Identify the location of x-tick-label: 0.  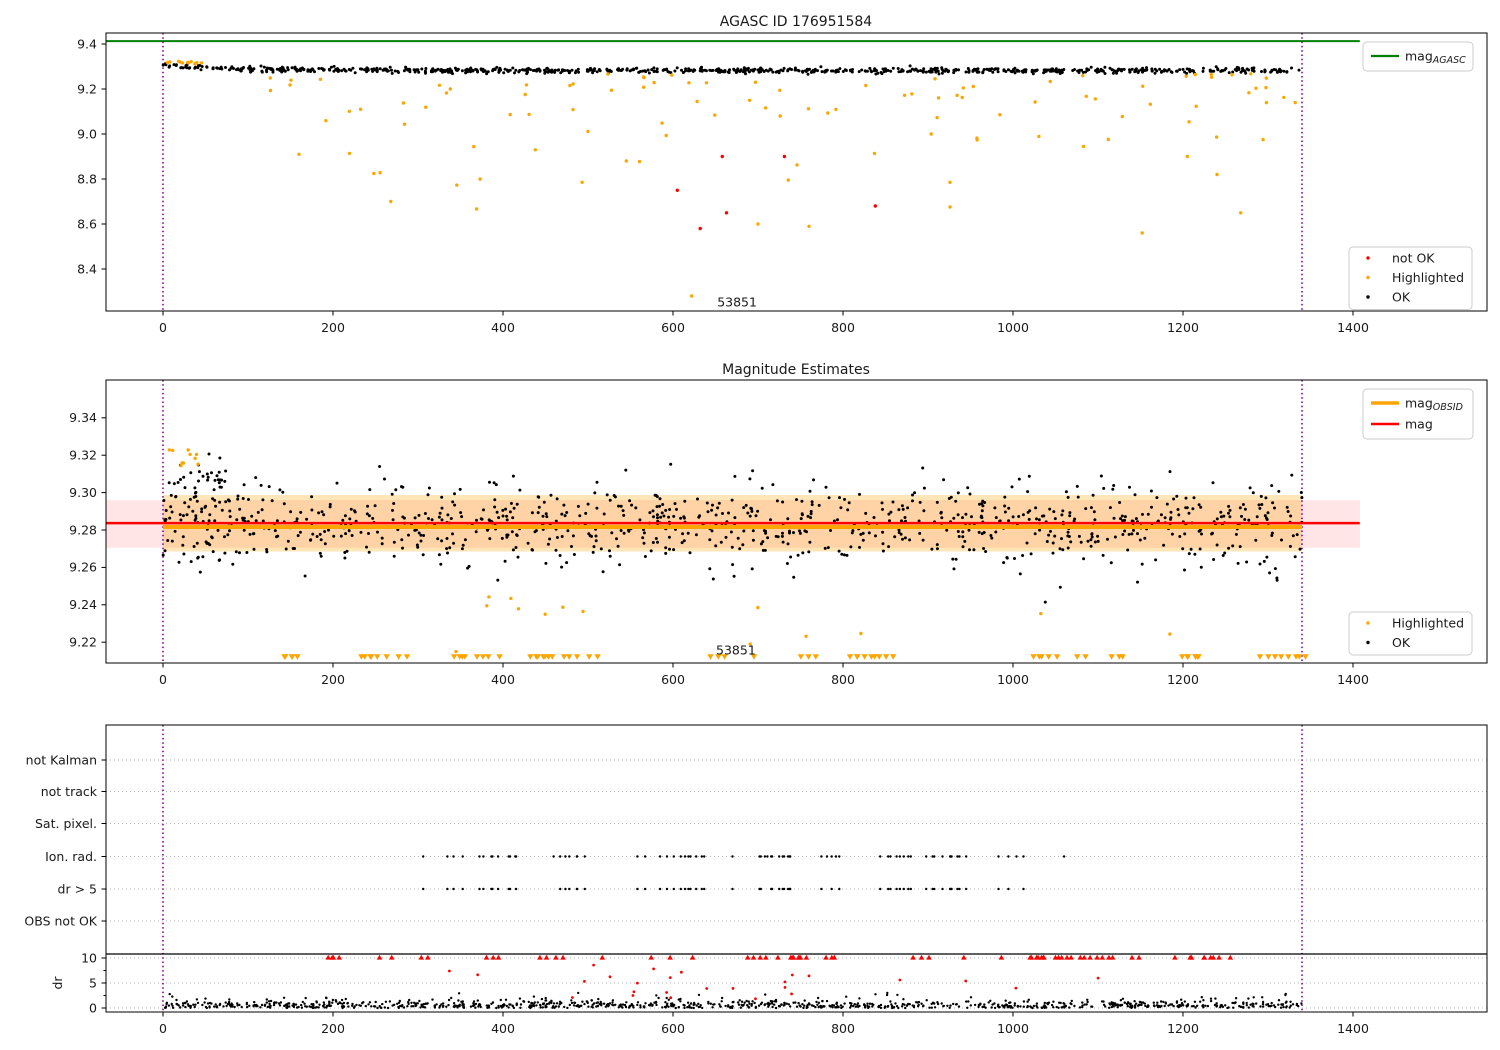
(163, 327).